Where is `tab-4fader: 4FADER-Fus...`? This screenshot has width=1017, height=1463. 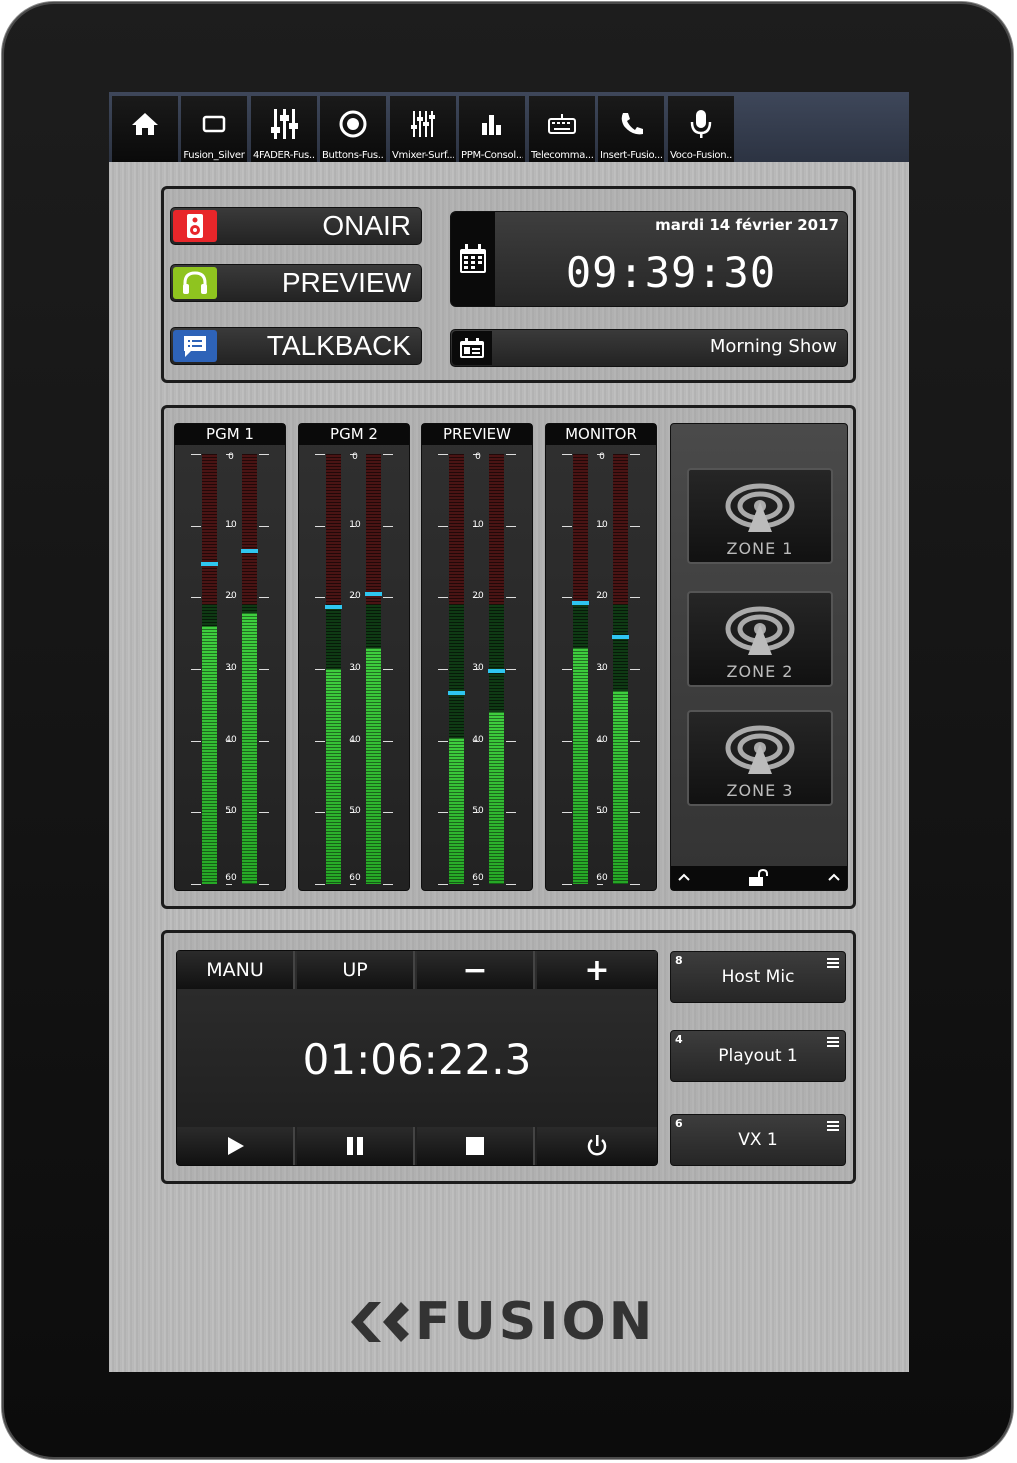
tab-4fader: 4FADER-Fus... is located at coordinates (284, 129).